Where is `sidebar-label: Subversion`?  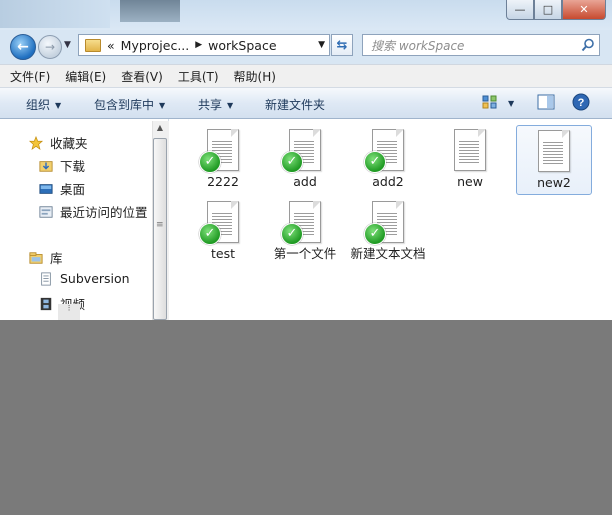
sidebar-label: Subversion is located at coordinates (95, 278).